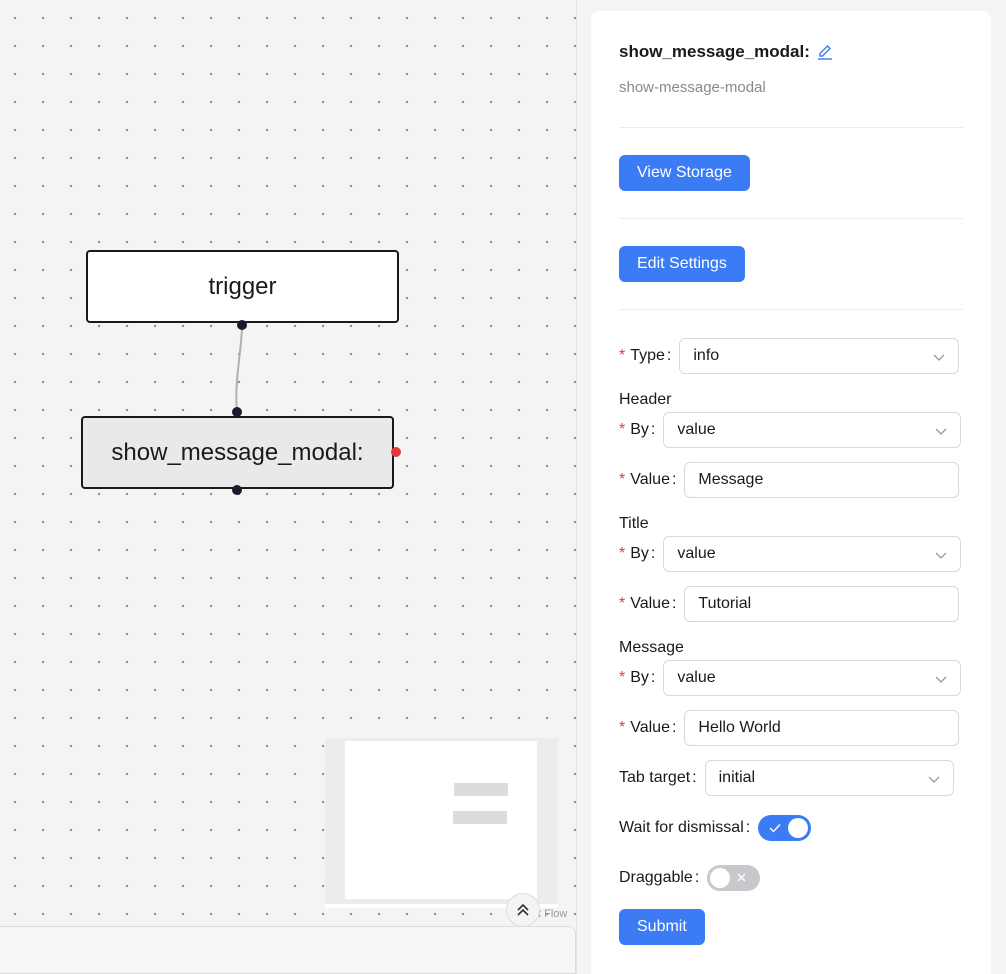  What do you see at coordinates (637, 429) in the screenshot?
I see `header-by-label: * By:` at bounding box center [637, 429].